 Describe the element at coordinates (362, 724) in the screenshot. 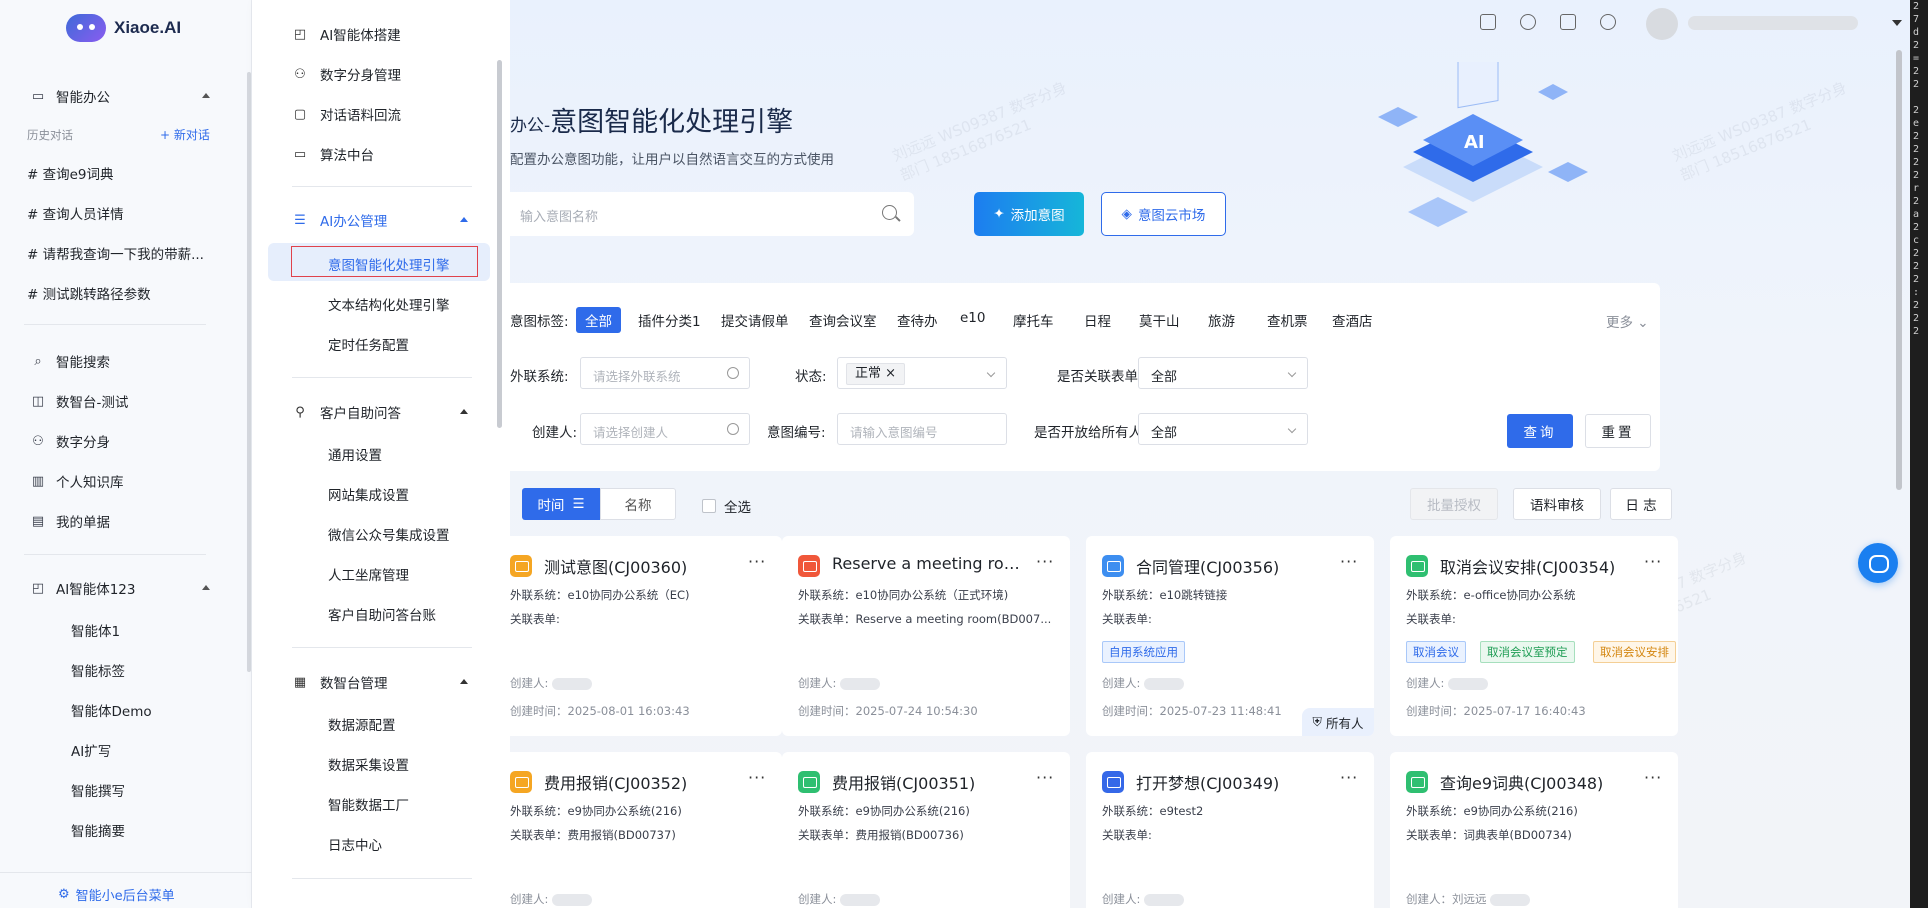

I see `menu-item-datasource: 数据源配置` at that location.